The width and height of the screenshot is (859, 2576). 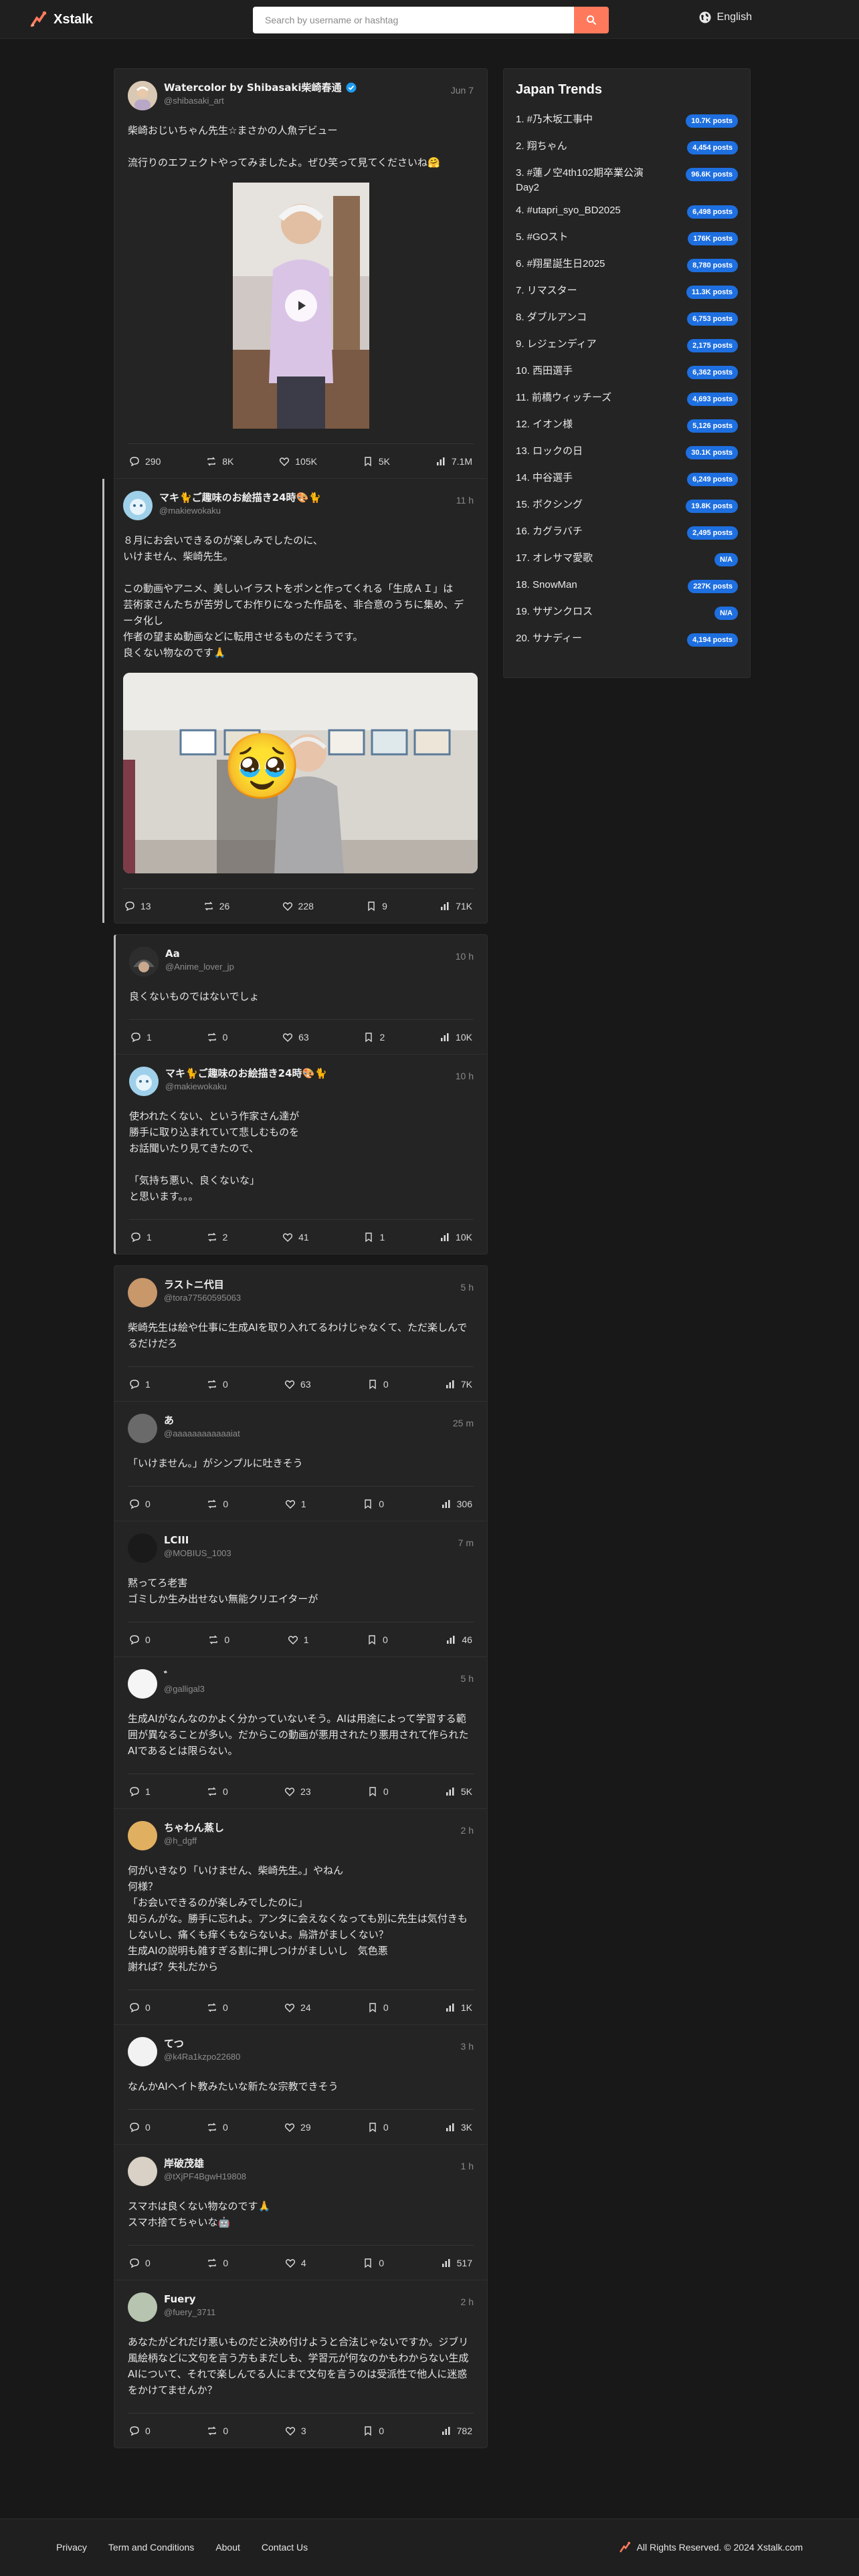 What do you see at coordinates (145, 462) in the screenshot?
I see `reply-button: 290` at bounding box center [145, 462].